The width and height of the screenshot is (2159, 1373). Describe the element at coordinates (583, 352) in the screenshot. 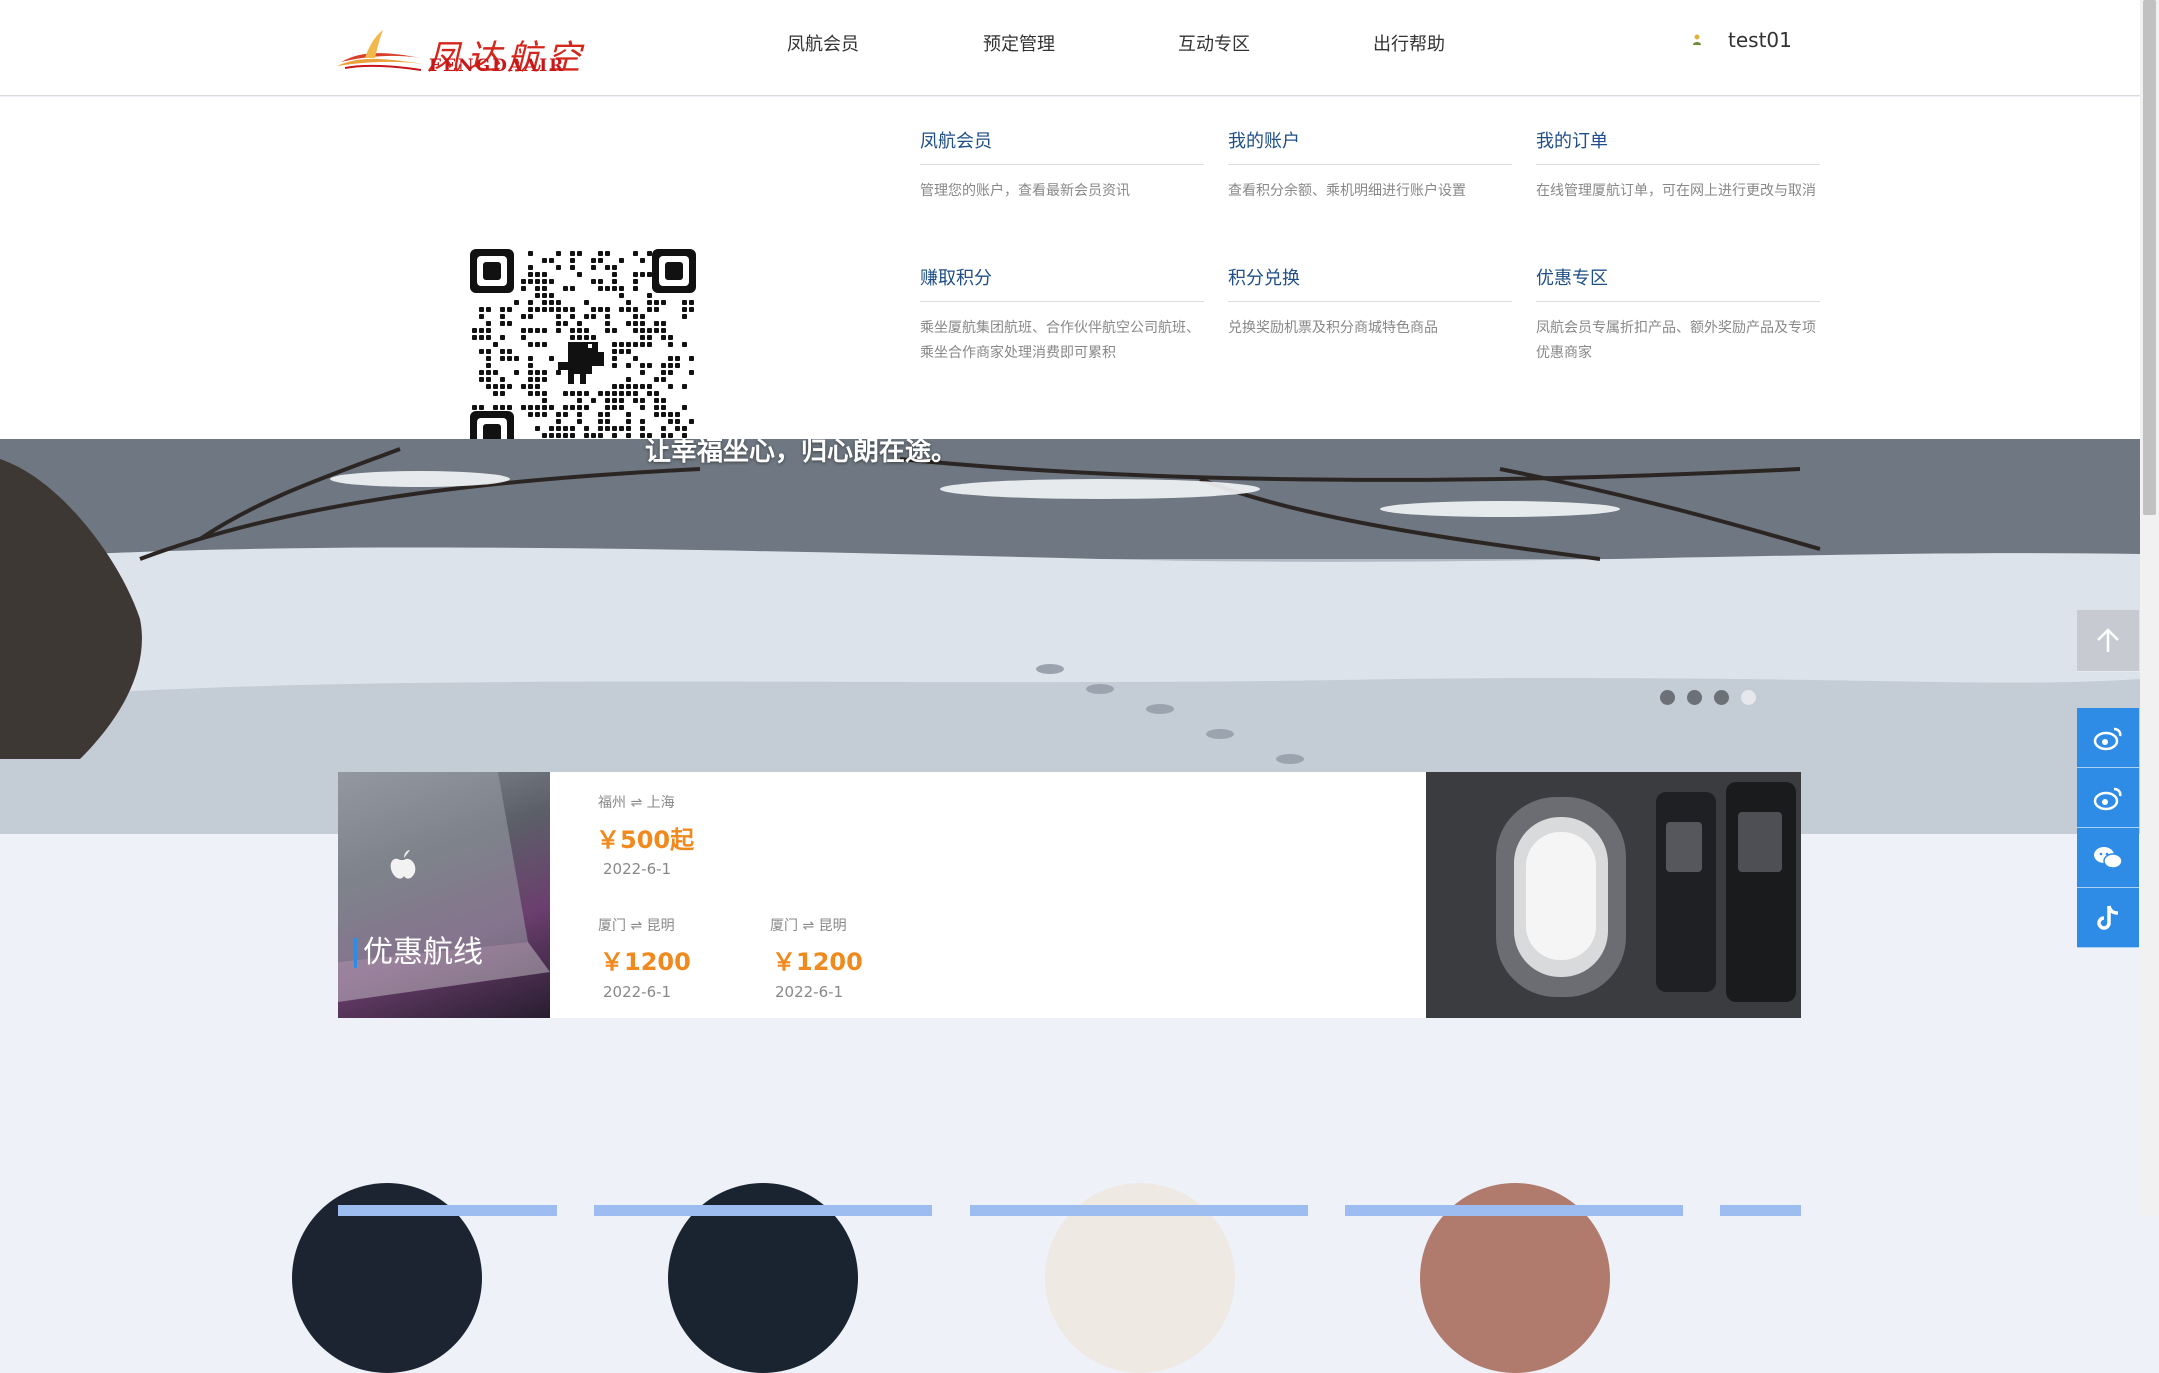

I see `qr-code` at that location.